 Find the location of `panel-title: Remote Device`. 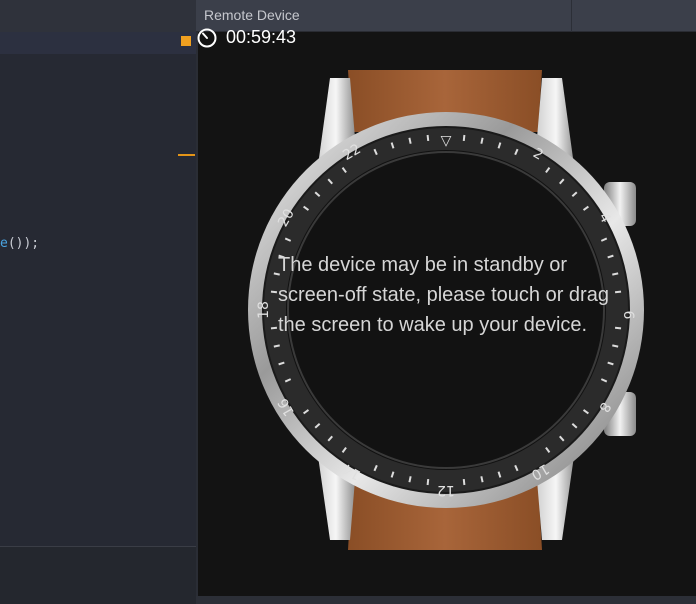

panel-title: Remote Device is located at coordinates (252, 15).